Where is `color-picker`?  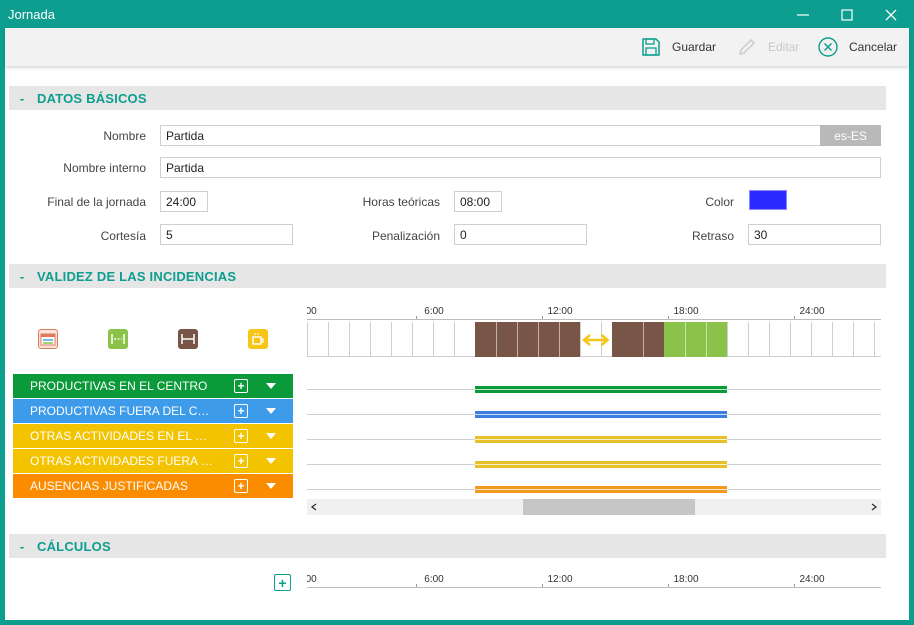 color-picker is located at coordinates (768, 200).